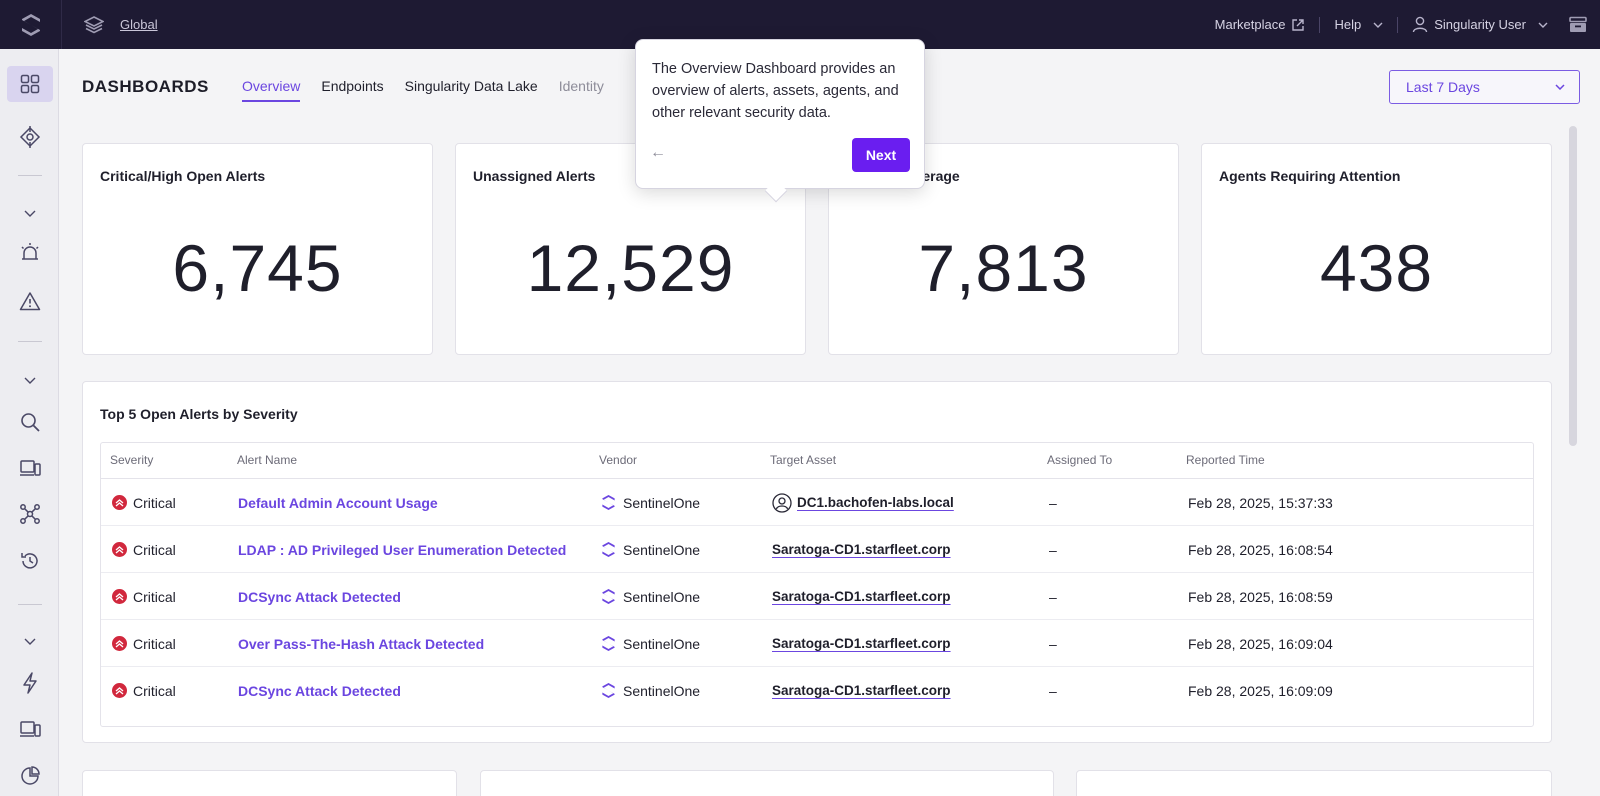  I want to click on tab-overview: Overview, so click(271, 90).